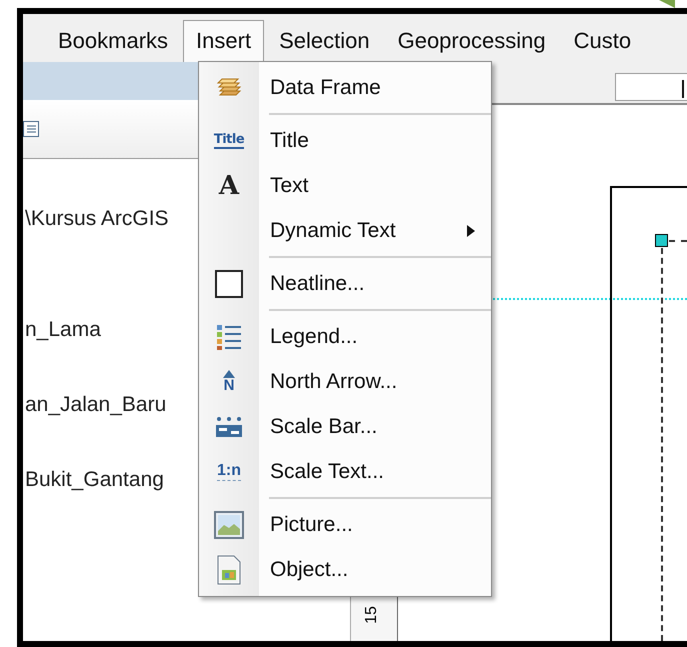  I want to click on menu-option: A Text, so click(345, 185).